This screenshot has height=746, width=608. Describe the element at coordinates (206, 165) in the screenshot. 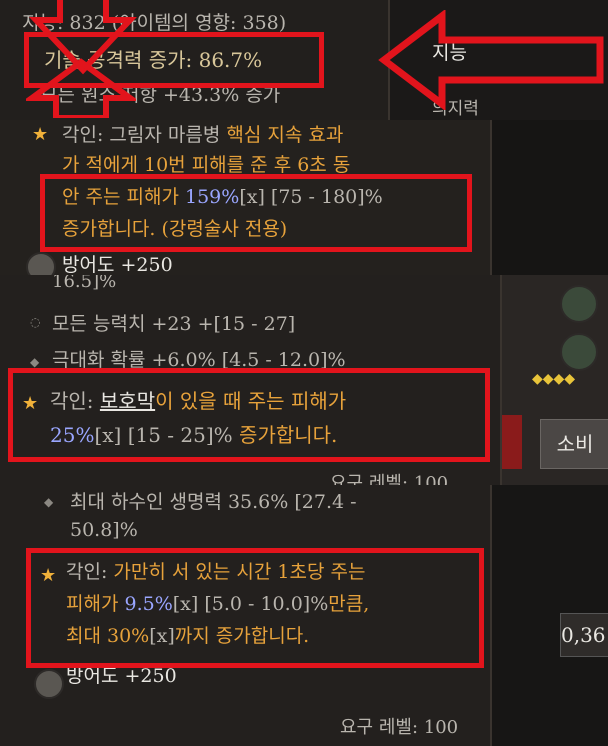

I see `aspect-line-2: 가 적에게 10번 피해를 준 후 6초 동` at that location.